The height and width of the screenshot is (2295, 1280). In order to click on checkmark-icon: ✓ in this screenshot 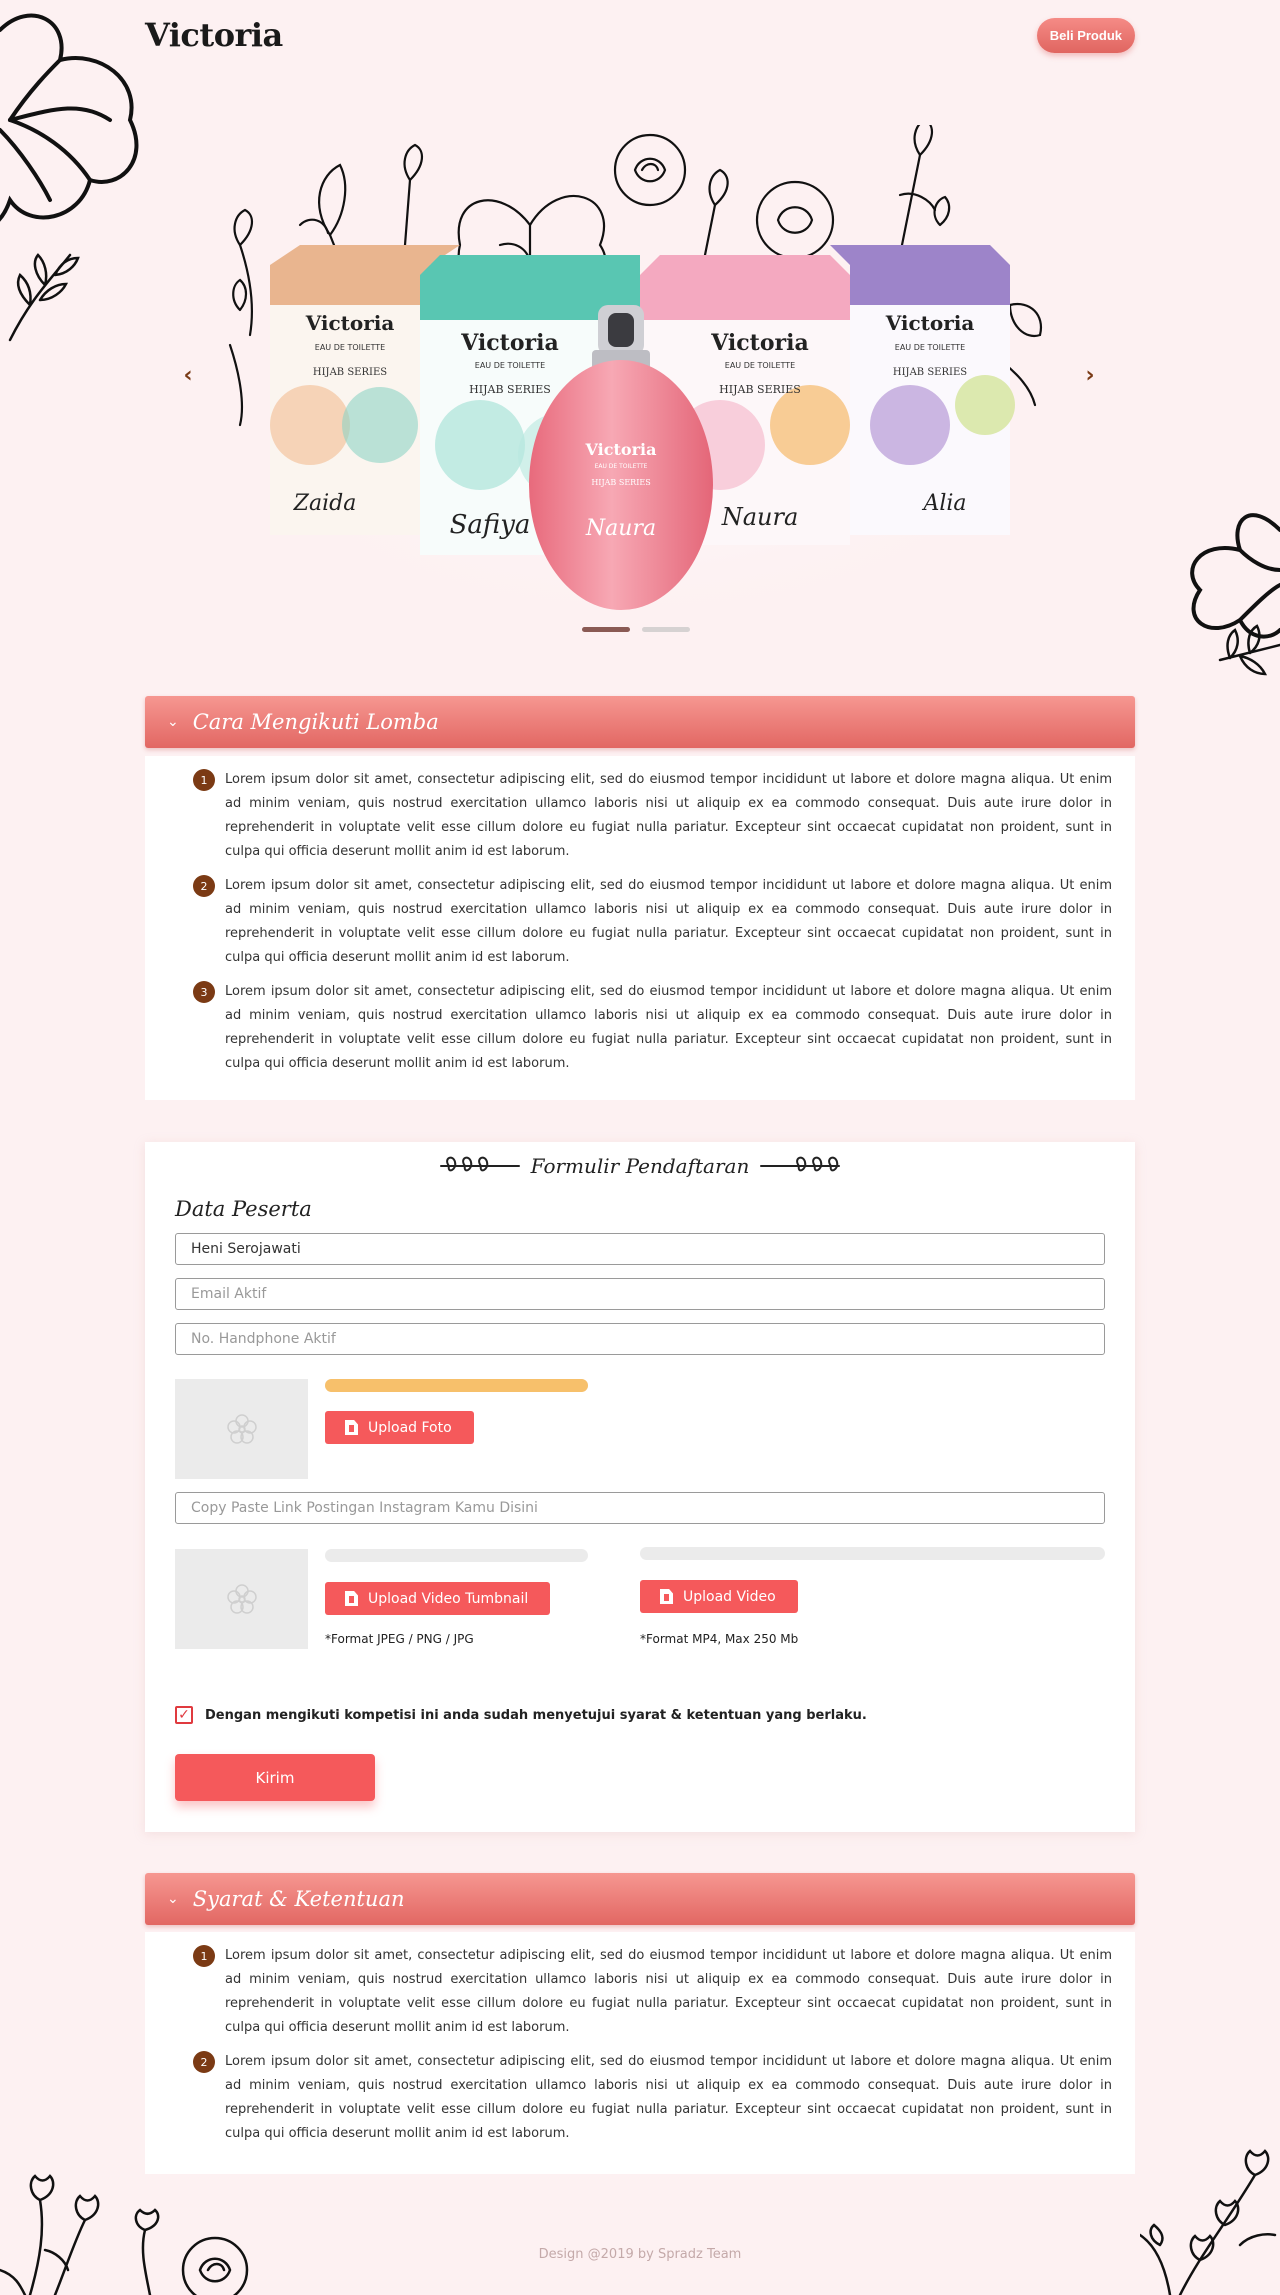, I will do `click(184, 1715)`.